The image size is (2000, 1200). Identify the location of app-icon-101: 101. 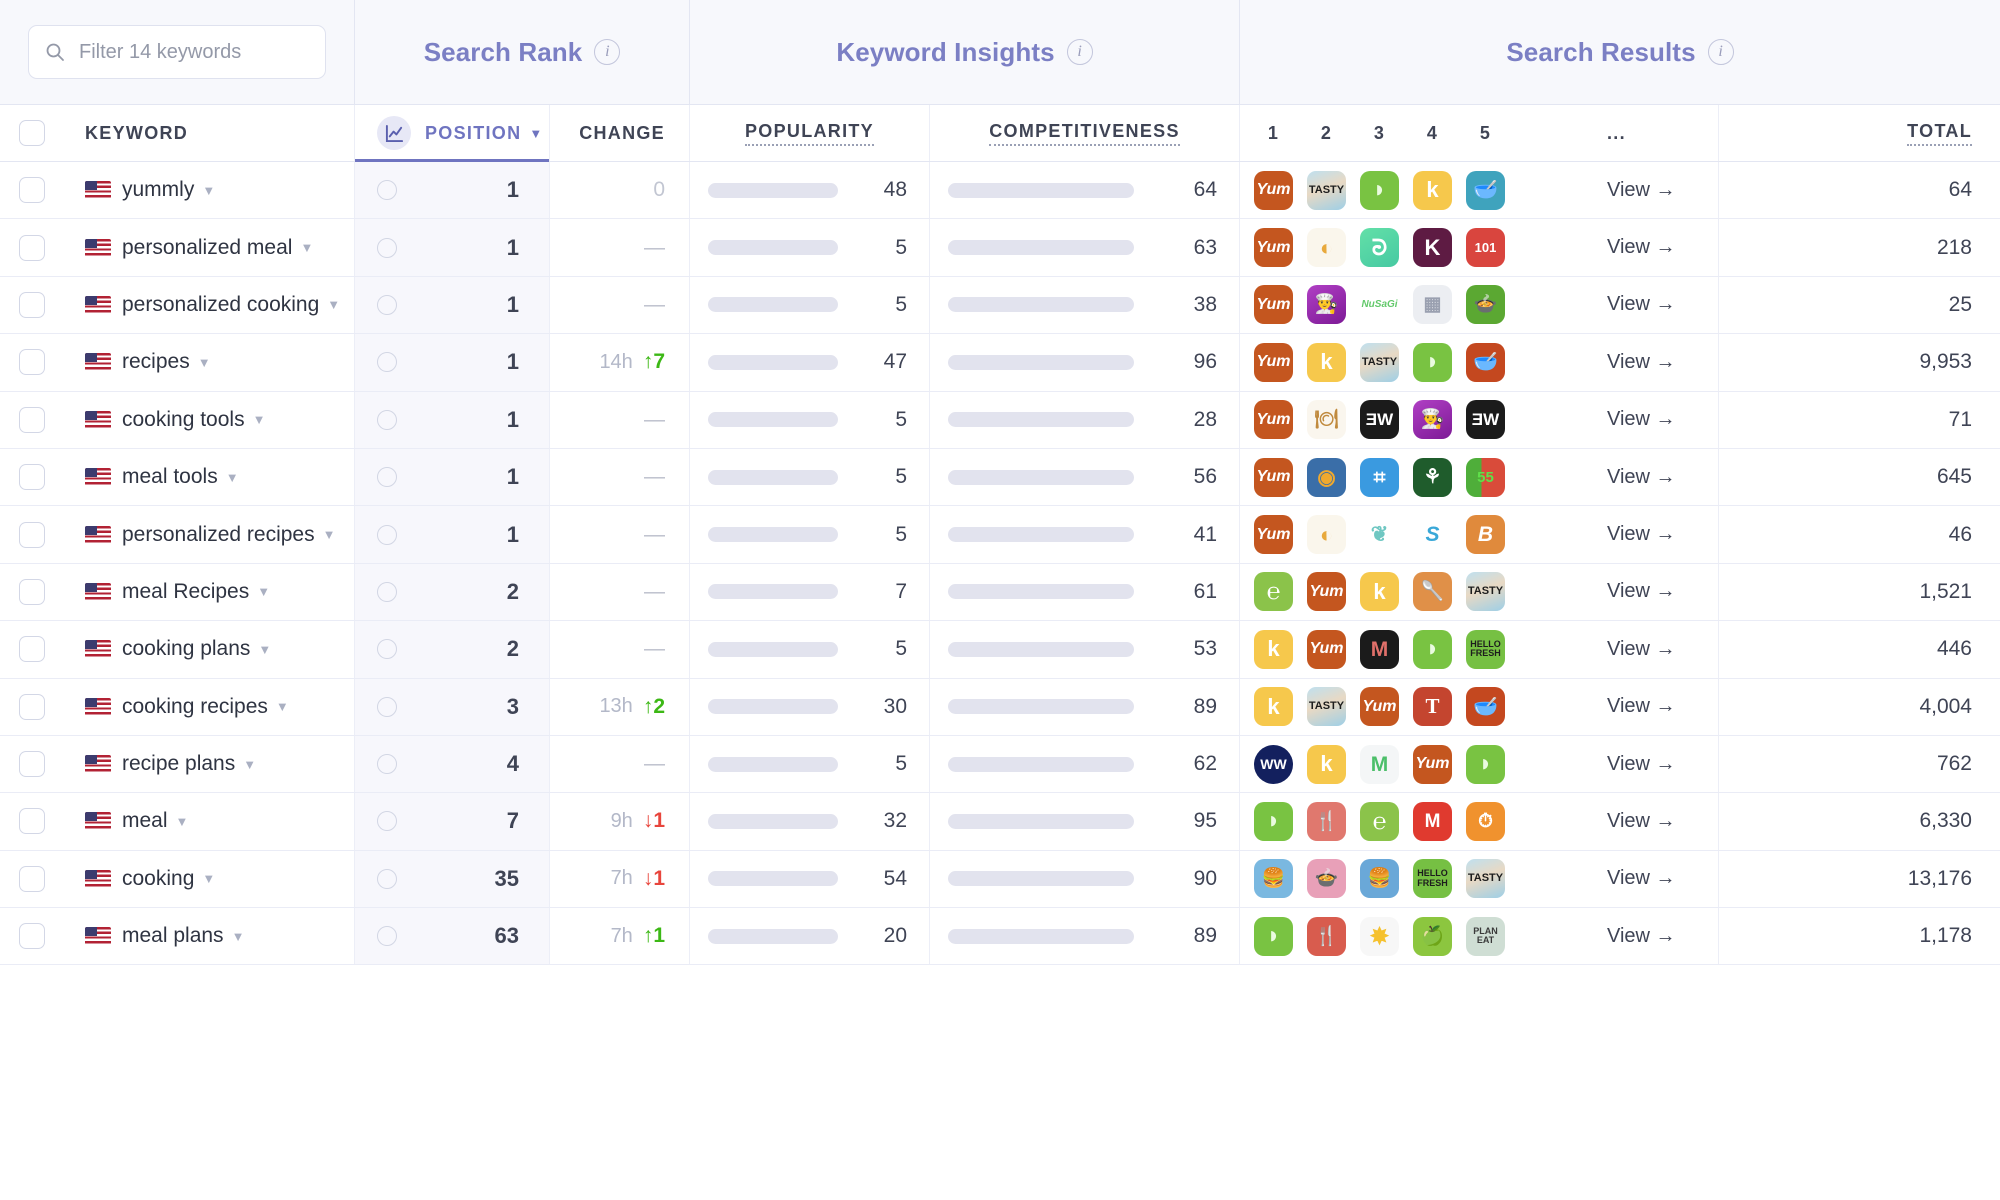
(1485, 248).